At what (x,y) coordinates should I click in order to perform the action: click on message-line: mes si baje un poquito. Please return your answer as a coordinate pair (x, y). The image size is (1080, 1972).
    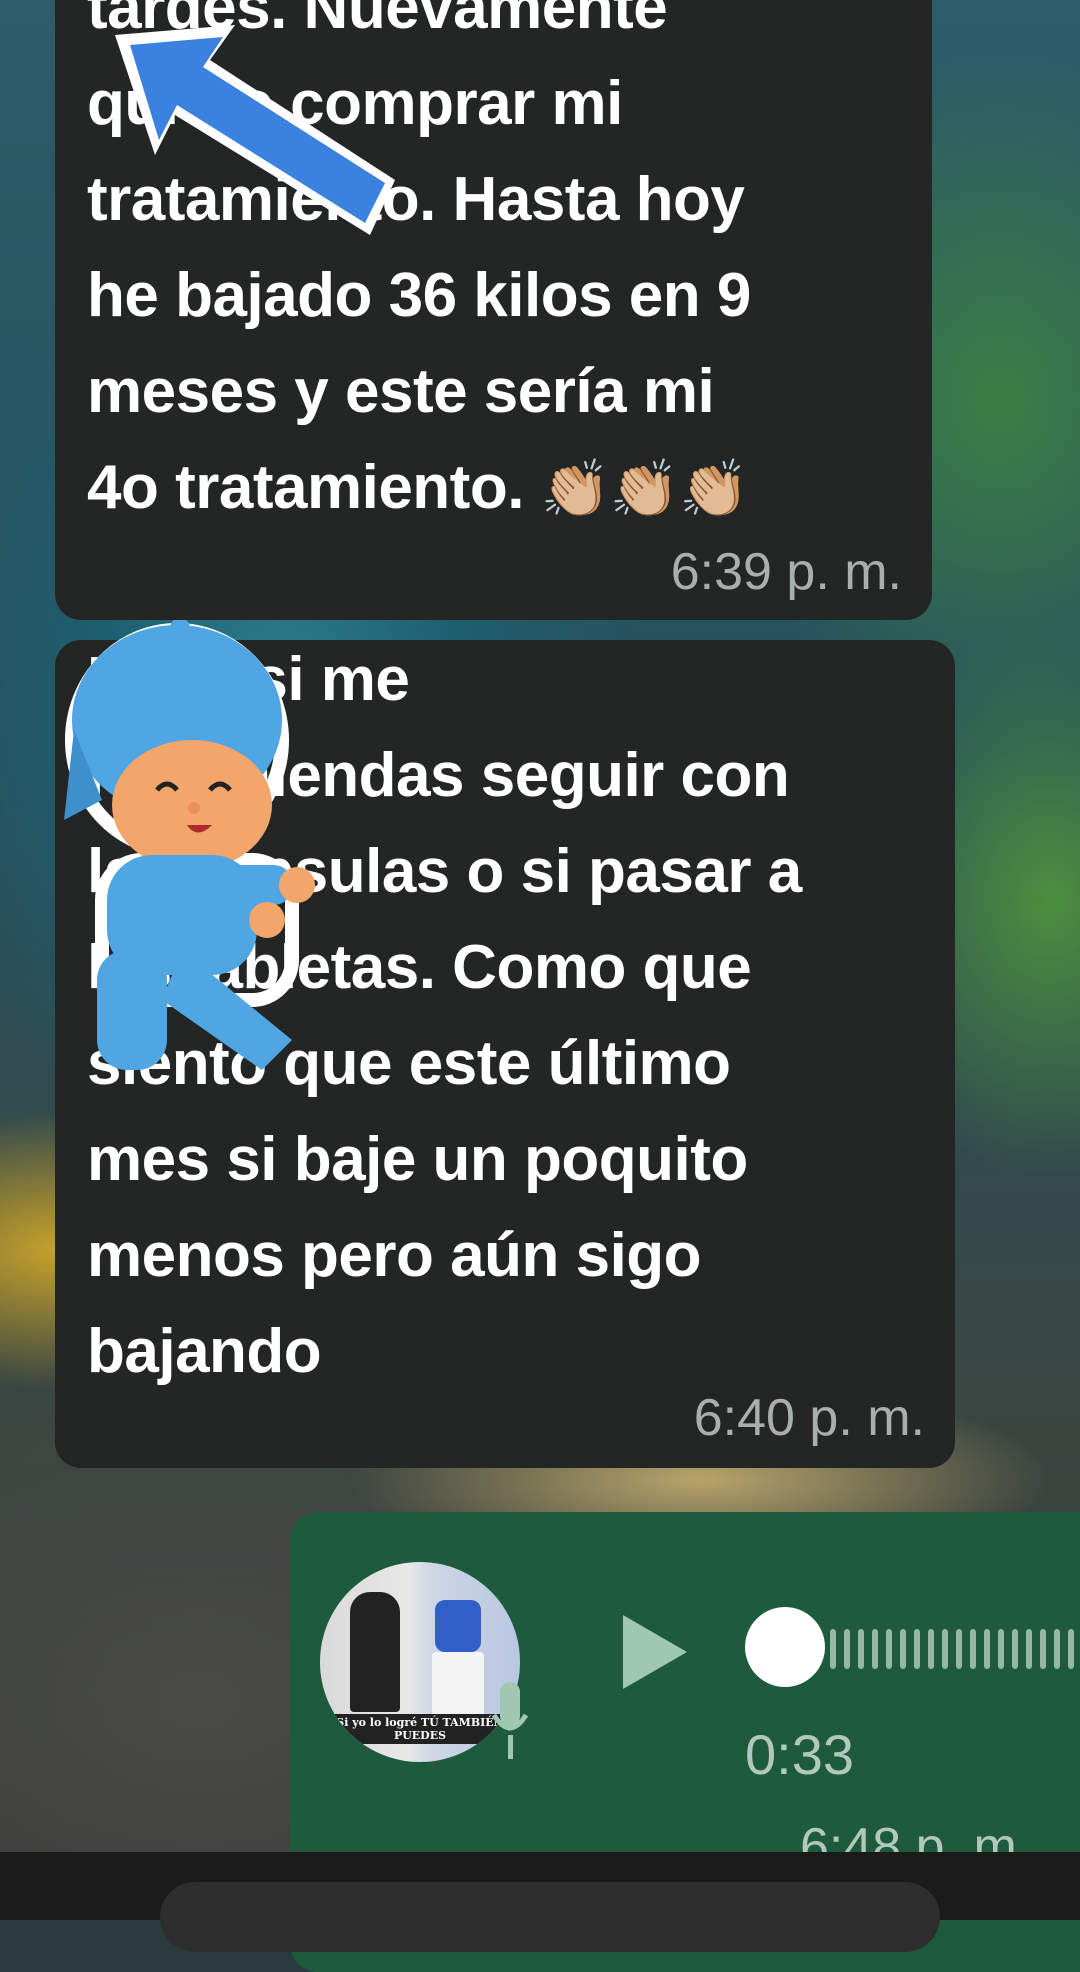
    Looking at the image, I should click on (417, 1159).